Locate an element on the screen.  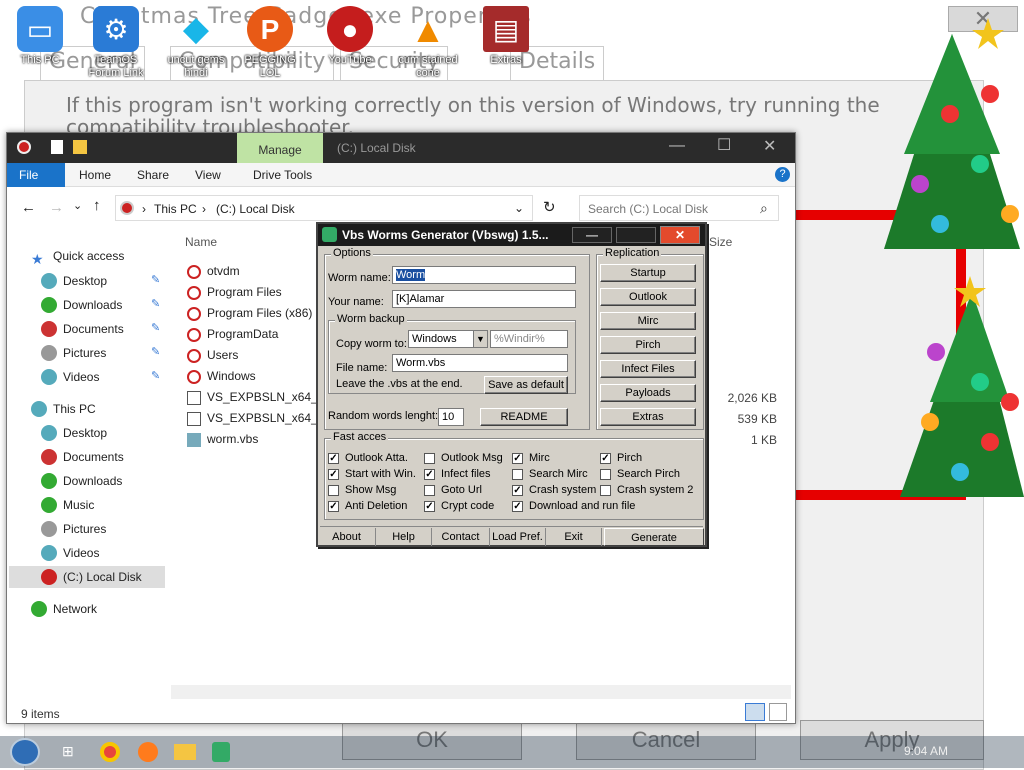
contact-button: Contact is located at coordinates (461, 537).